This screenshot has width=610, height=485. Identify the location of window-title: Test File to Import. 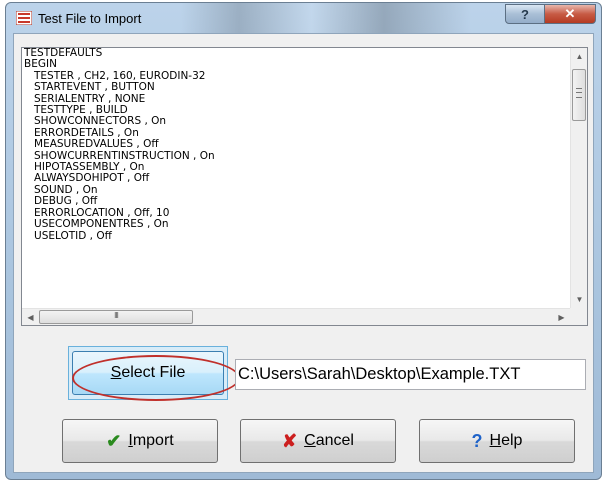
(90, 18).